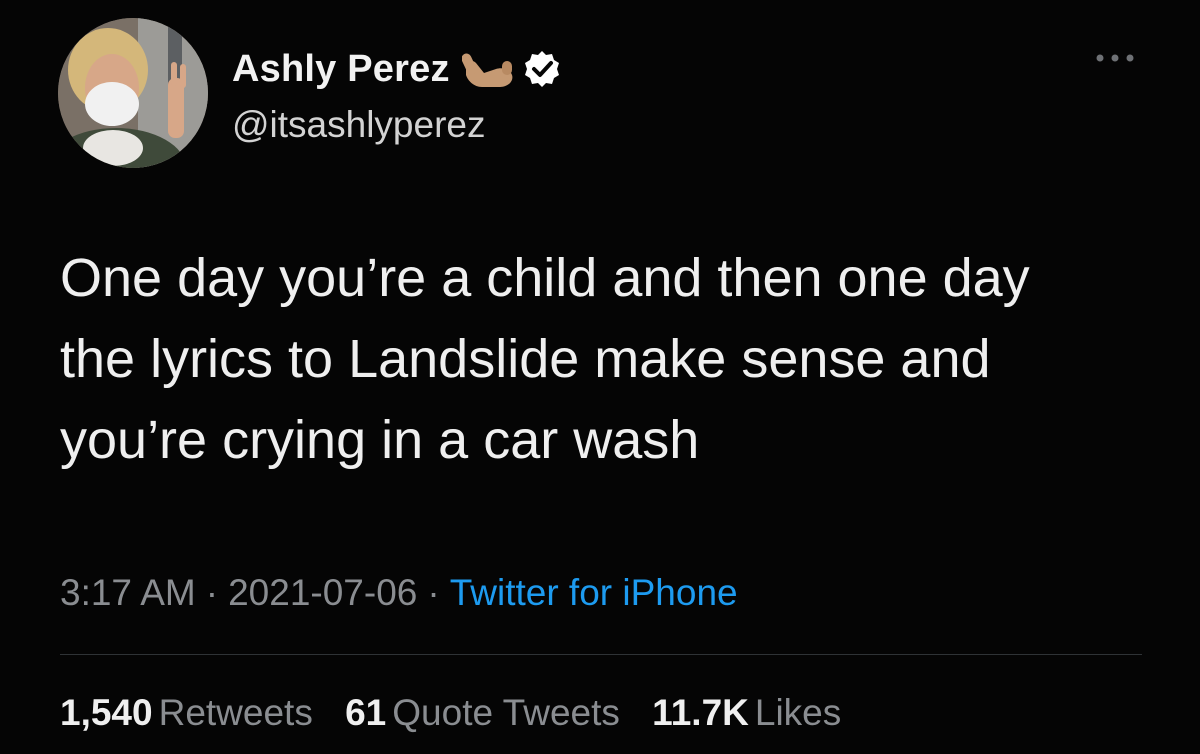 This screenshot has height=754, width=1200. What do you see at coordinates (235, 712) in the screenshot?
I see `retweets-label: Retweets` at bounding box center [235, 712].